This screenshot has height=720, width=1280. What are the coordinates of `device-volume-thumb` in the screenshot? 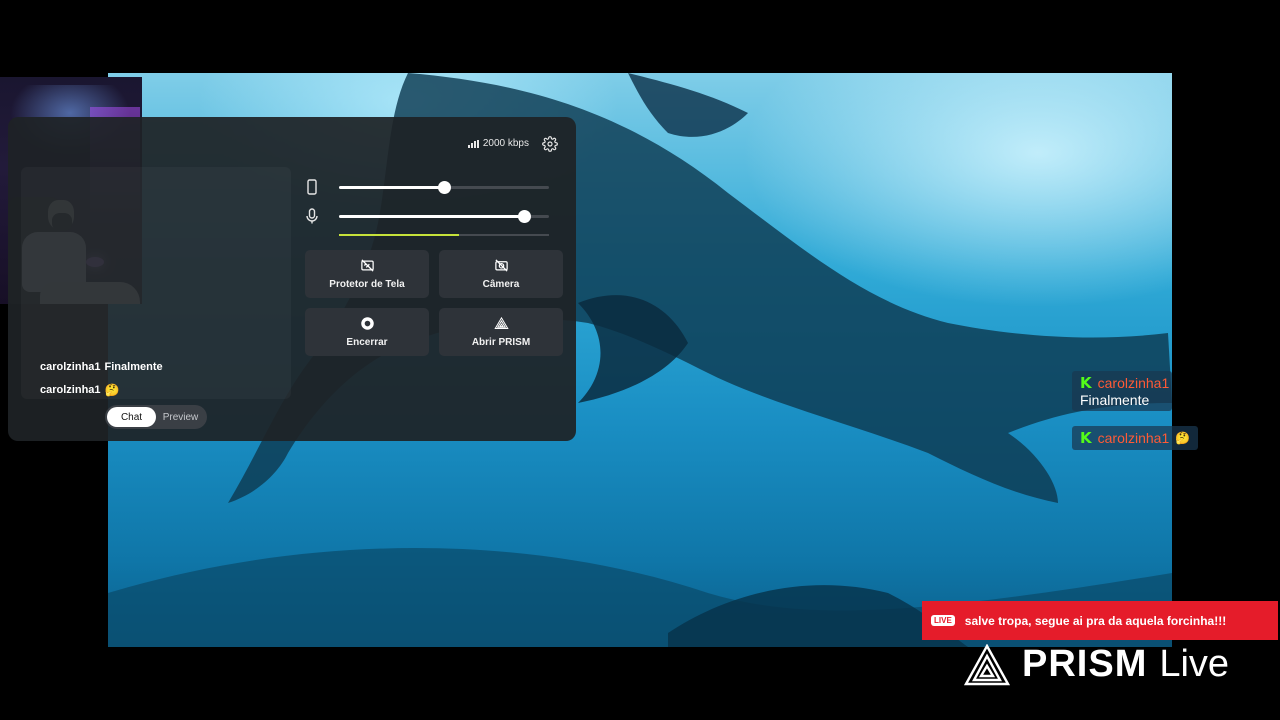 It's located at (444, 187).